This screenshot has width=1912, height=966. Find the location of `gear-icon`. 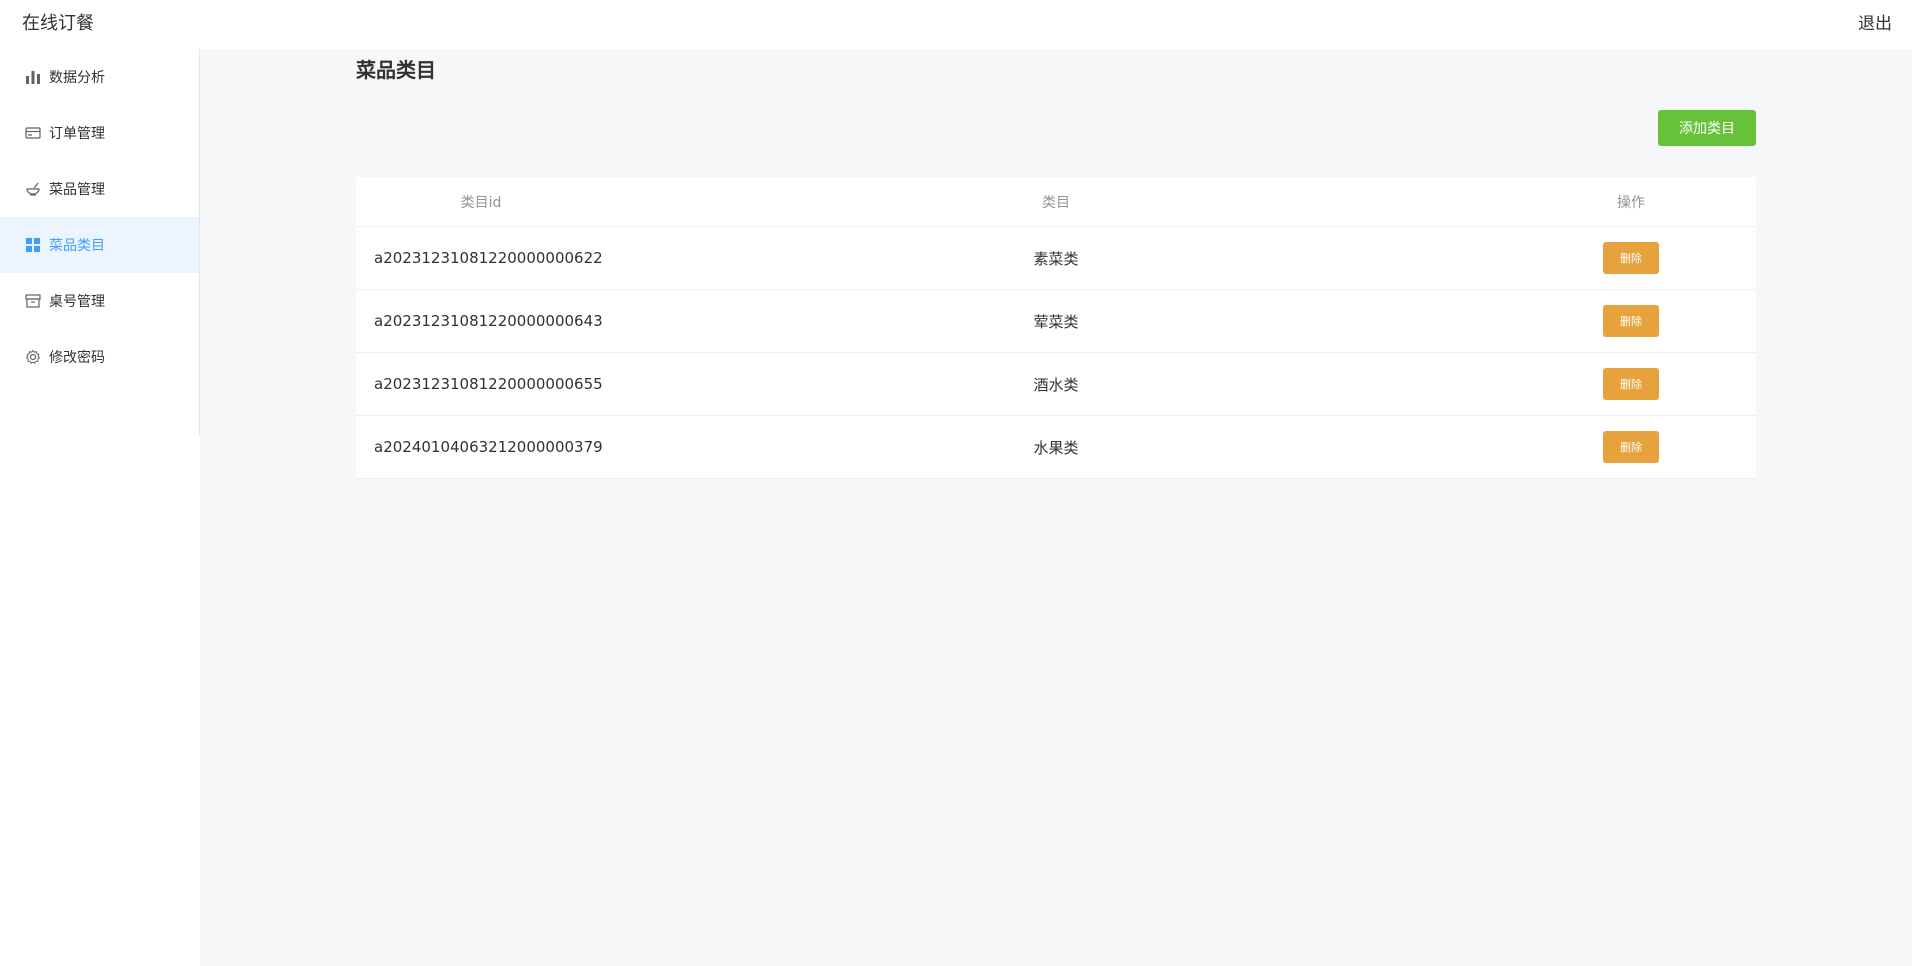

gear-icon is located at coordinates (33, 357).